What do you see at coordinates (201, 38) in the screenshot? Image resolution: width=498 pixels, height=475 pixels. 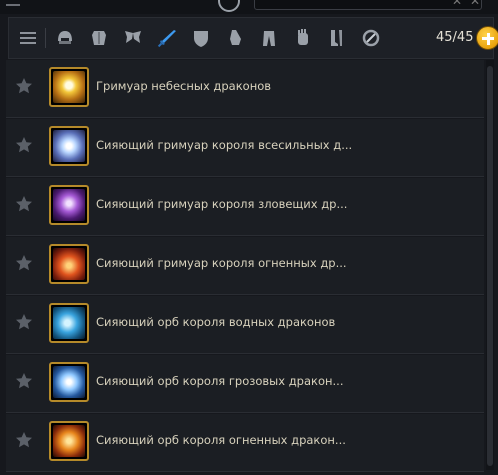 I see `shield-icon` at bounding box center [201, 38].